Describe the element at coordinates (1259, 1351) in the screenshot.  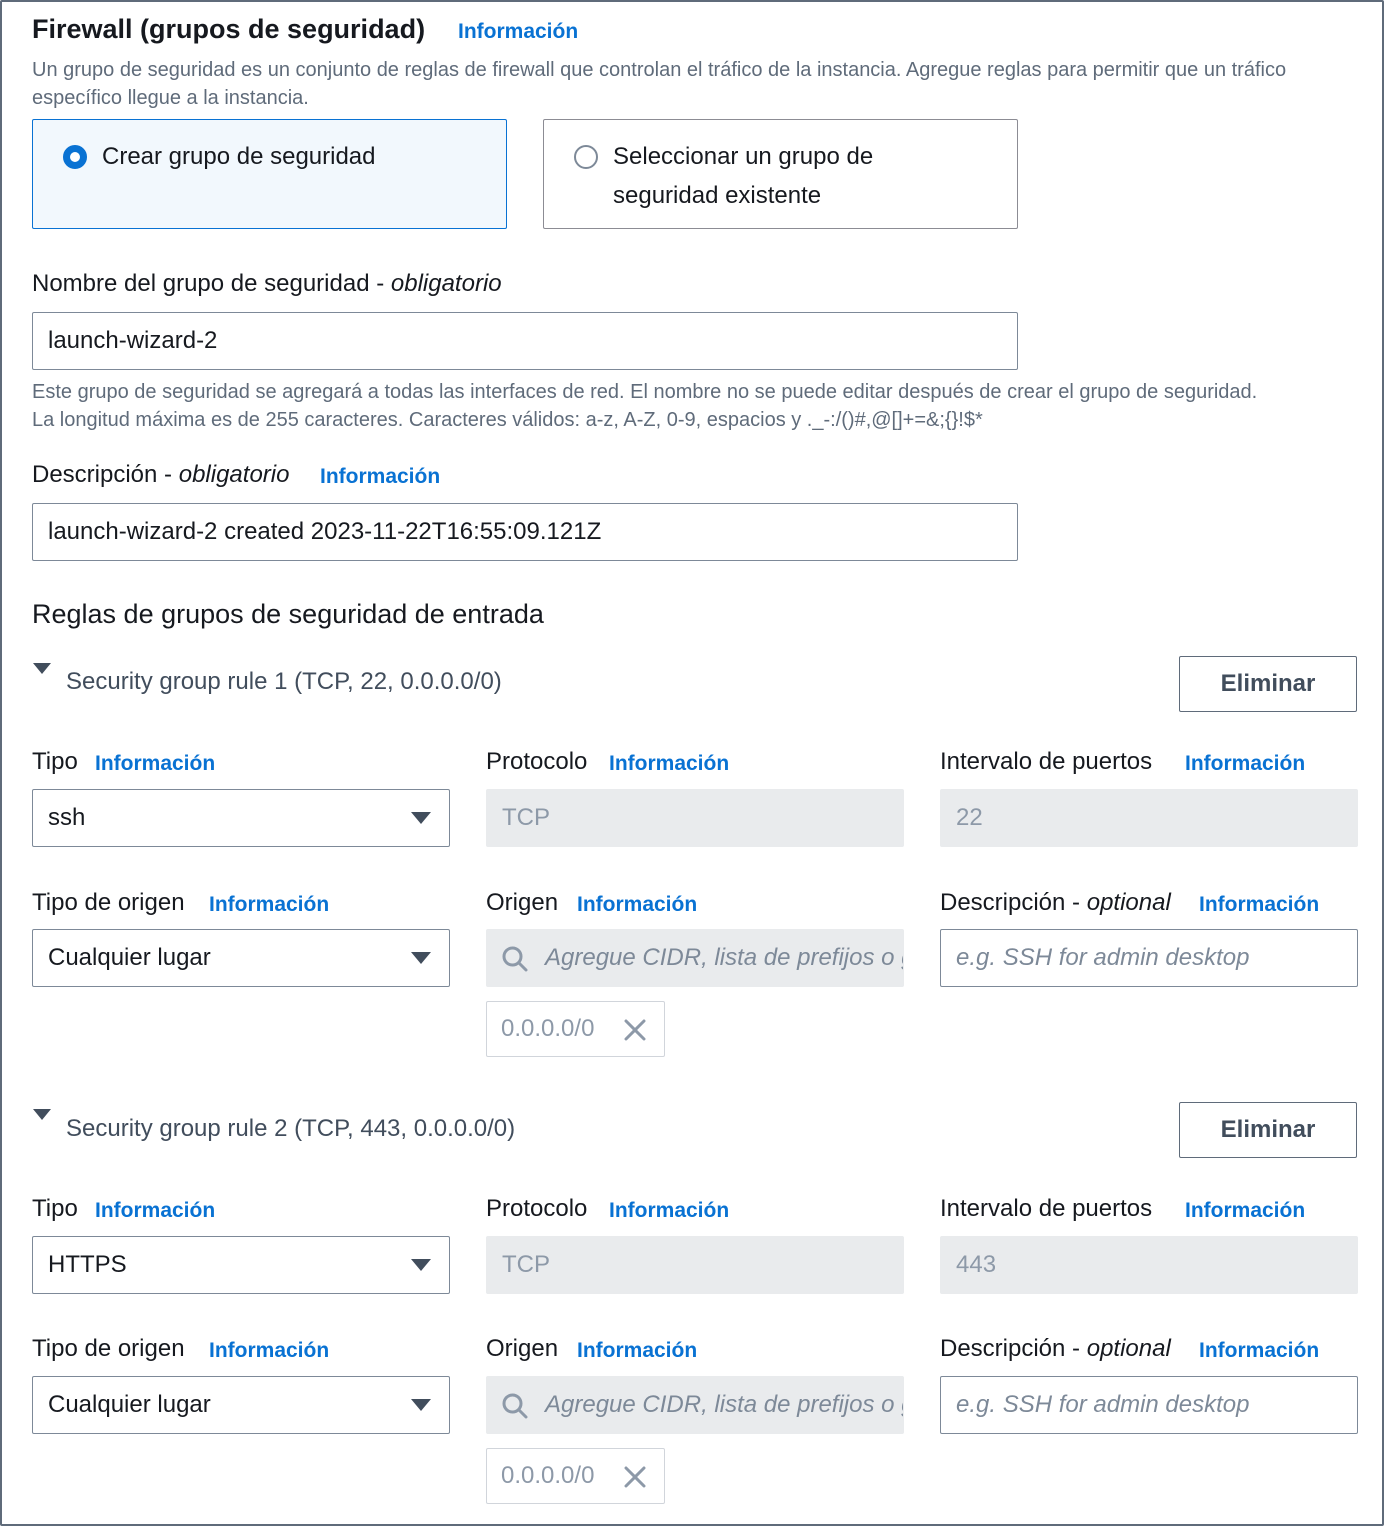
I see `rule-2-description-info-link: Información` at that location.